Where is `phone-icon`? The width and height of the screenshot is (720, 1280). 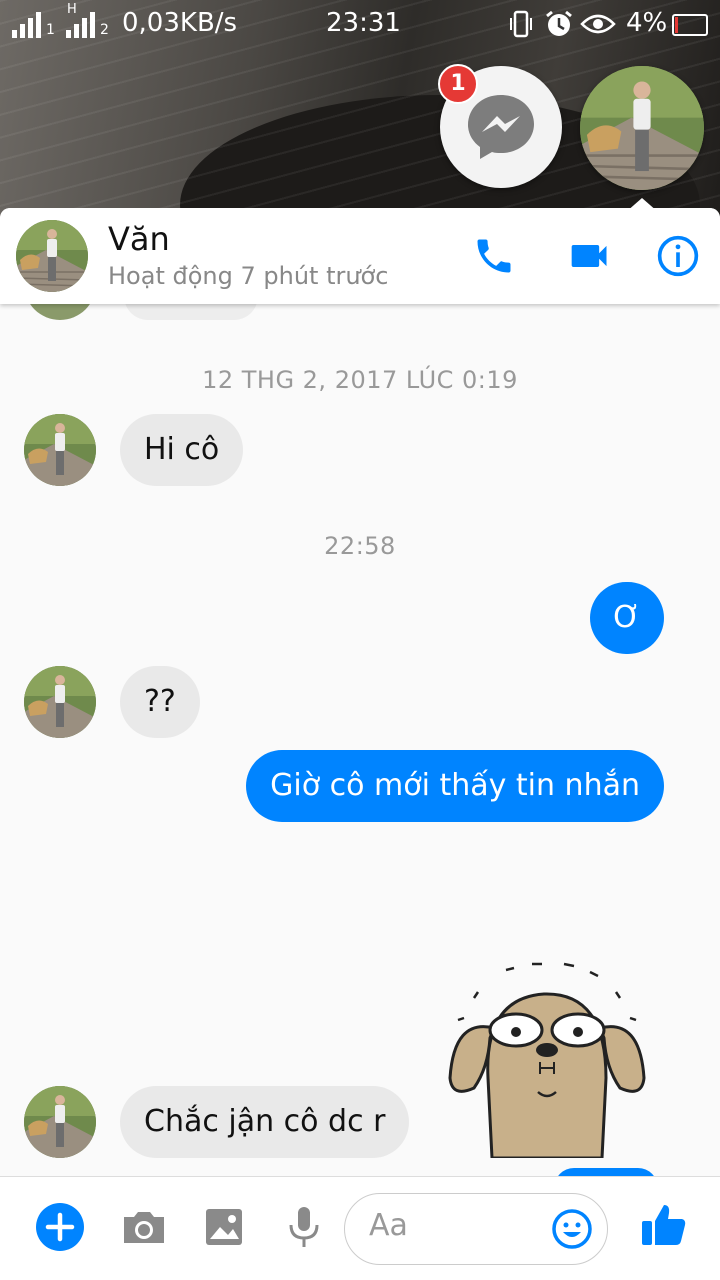
phone-icon is located at coordinates (494, 256).